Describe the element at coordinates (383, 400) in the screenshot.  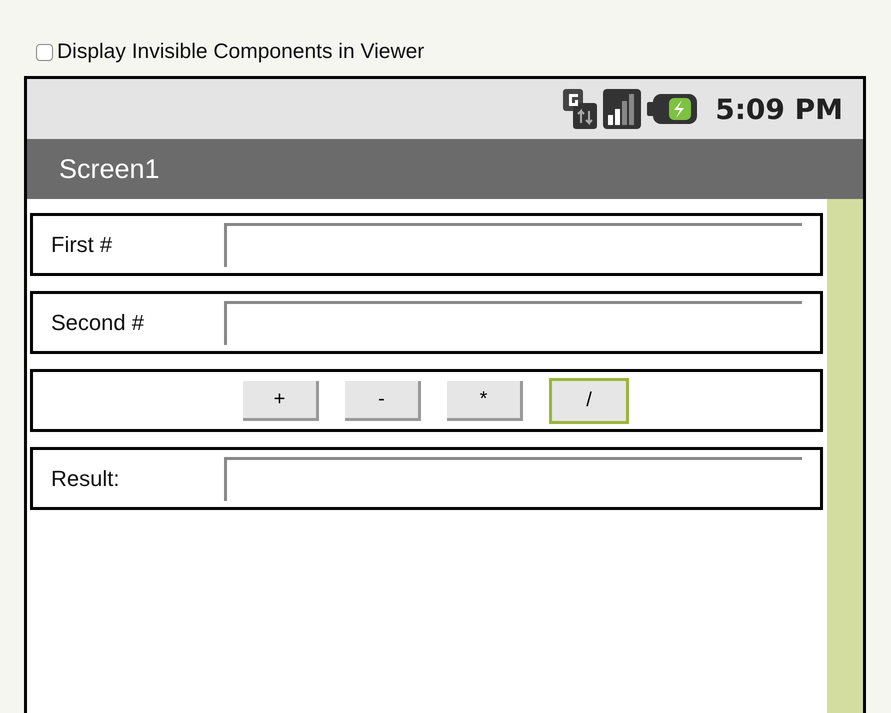
I see `operator-button: -` at that location.